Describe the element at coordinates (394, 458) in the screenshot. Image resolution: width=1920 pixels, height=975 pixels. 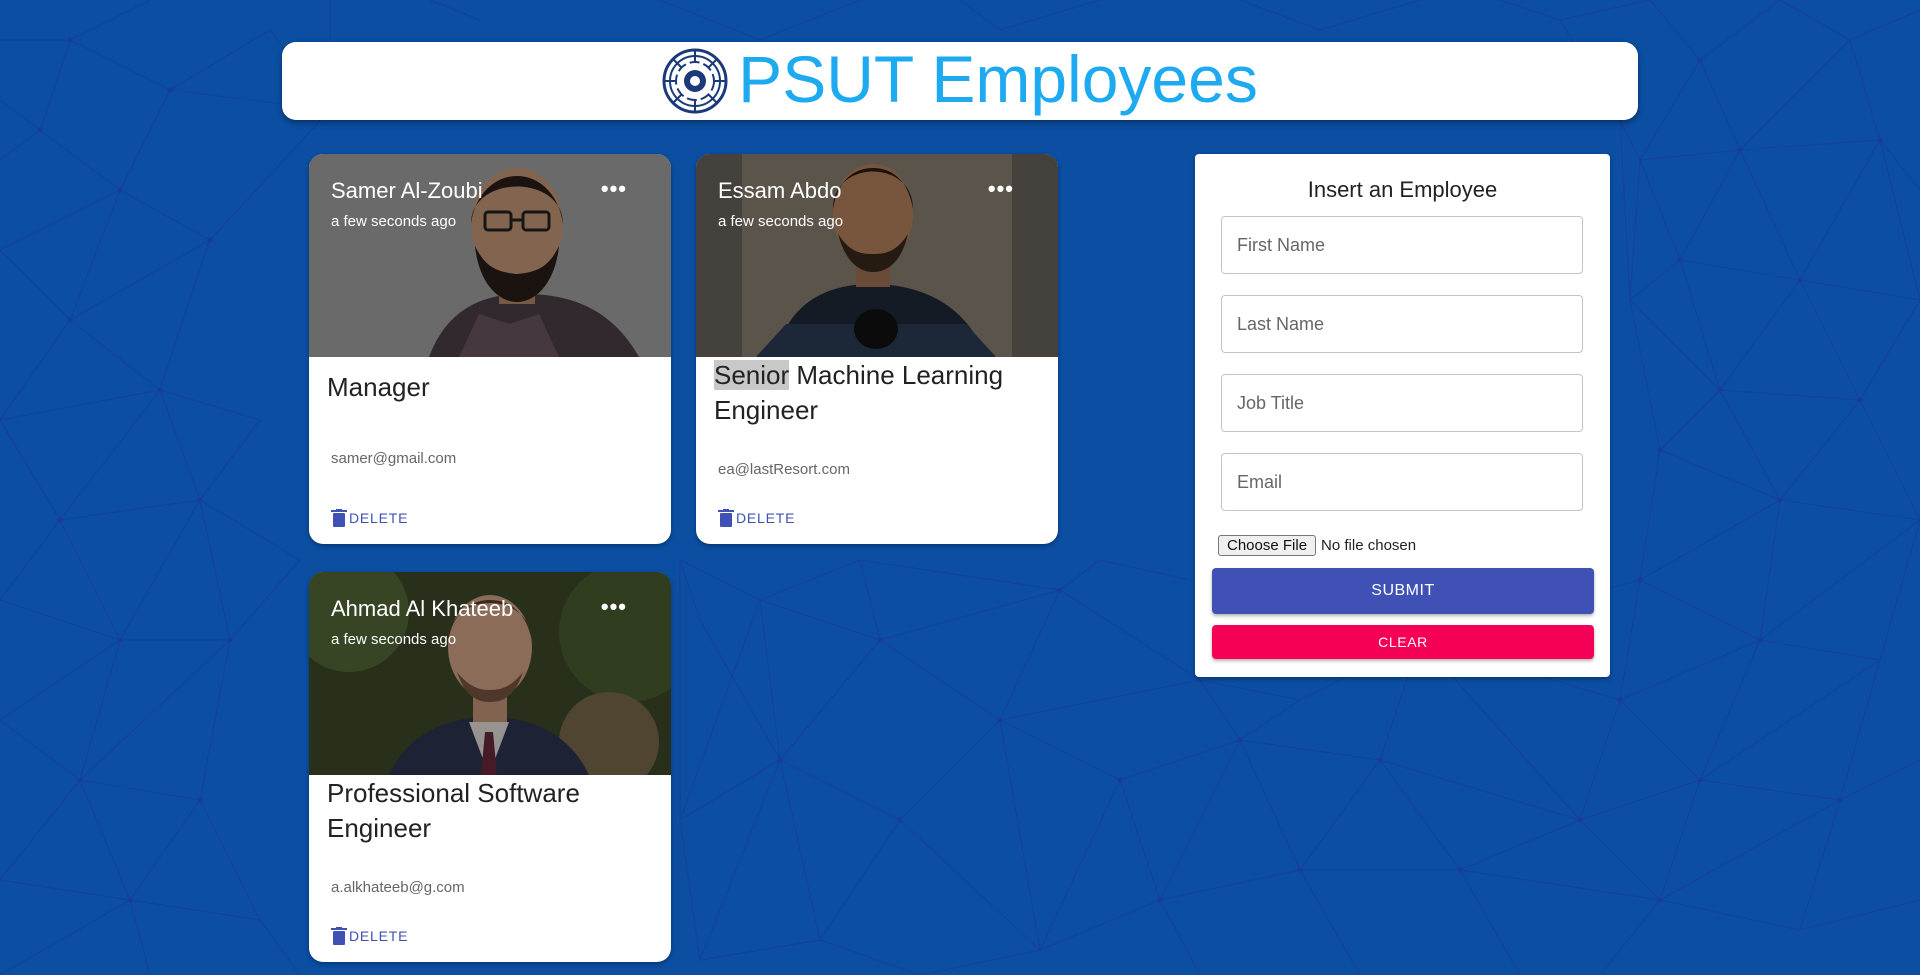
I see `employee-email: samer@gmail.com` at that location.